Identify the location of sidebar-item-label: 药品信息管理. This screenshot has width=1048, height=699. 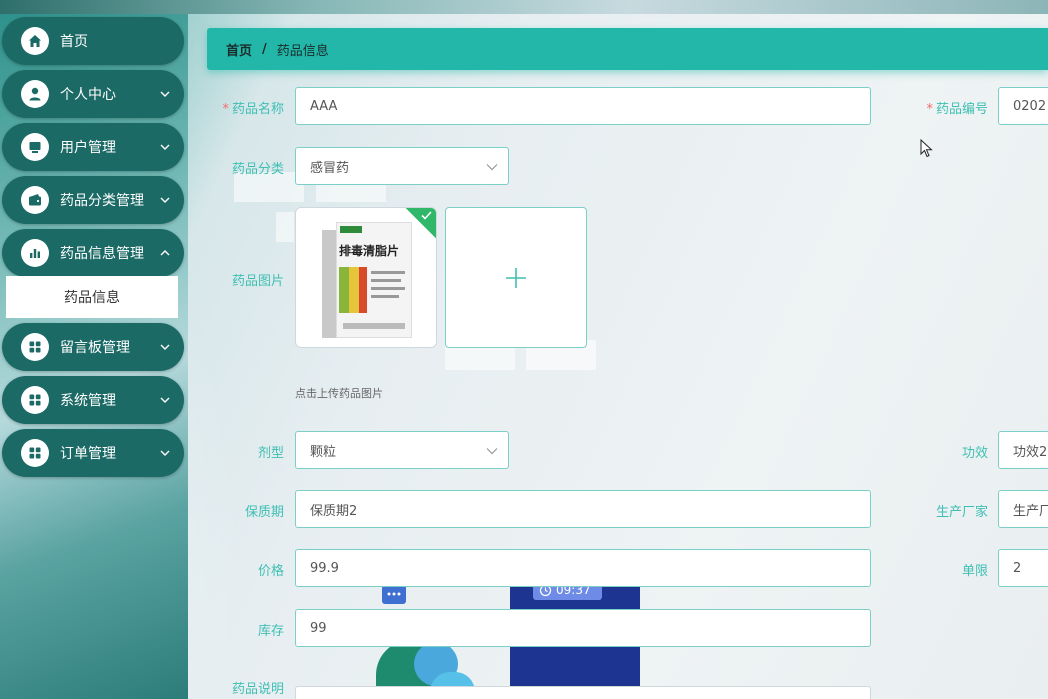
(102, 254).